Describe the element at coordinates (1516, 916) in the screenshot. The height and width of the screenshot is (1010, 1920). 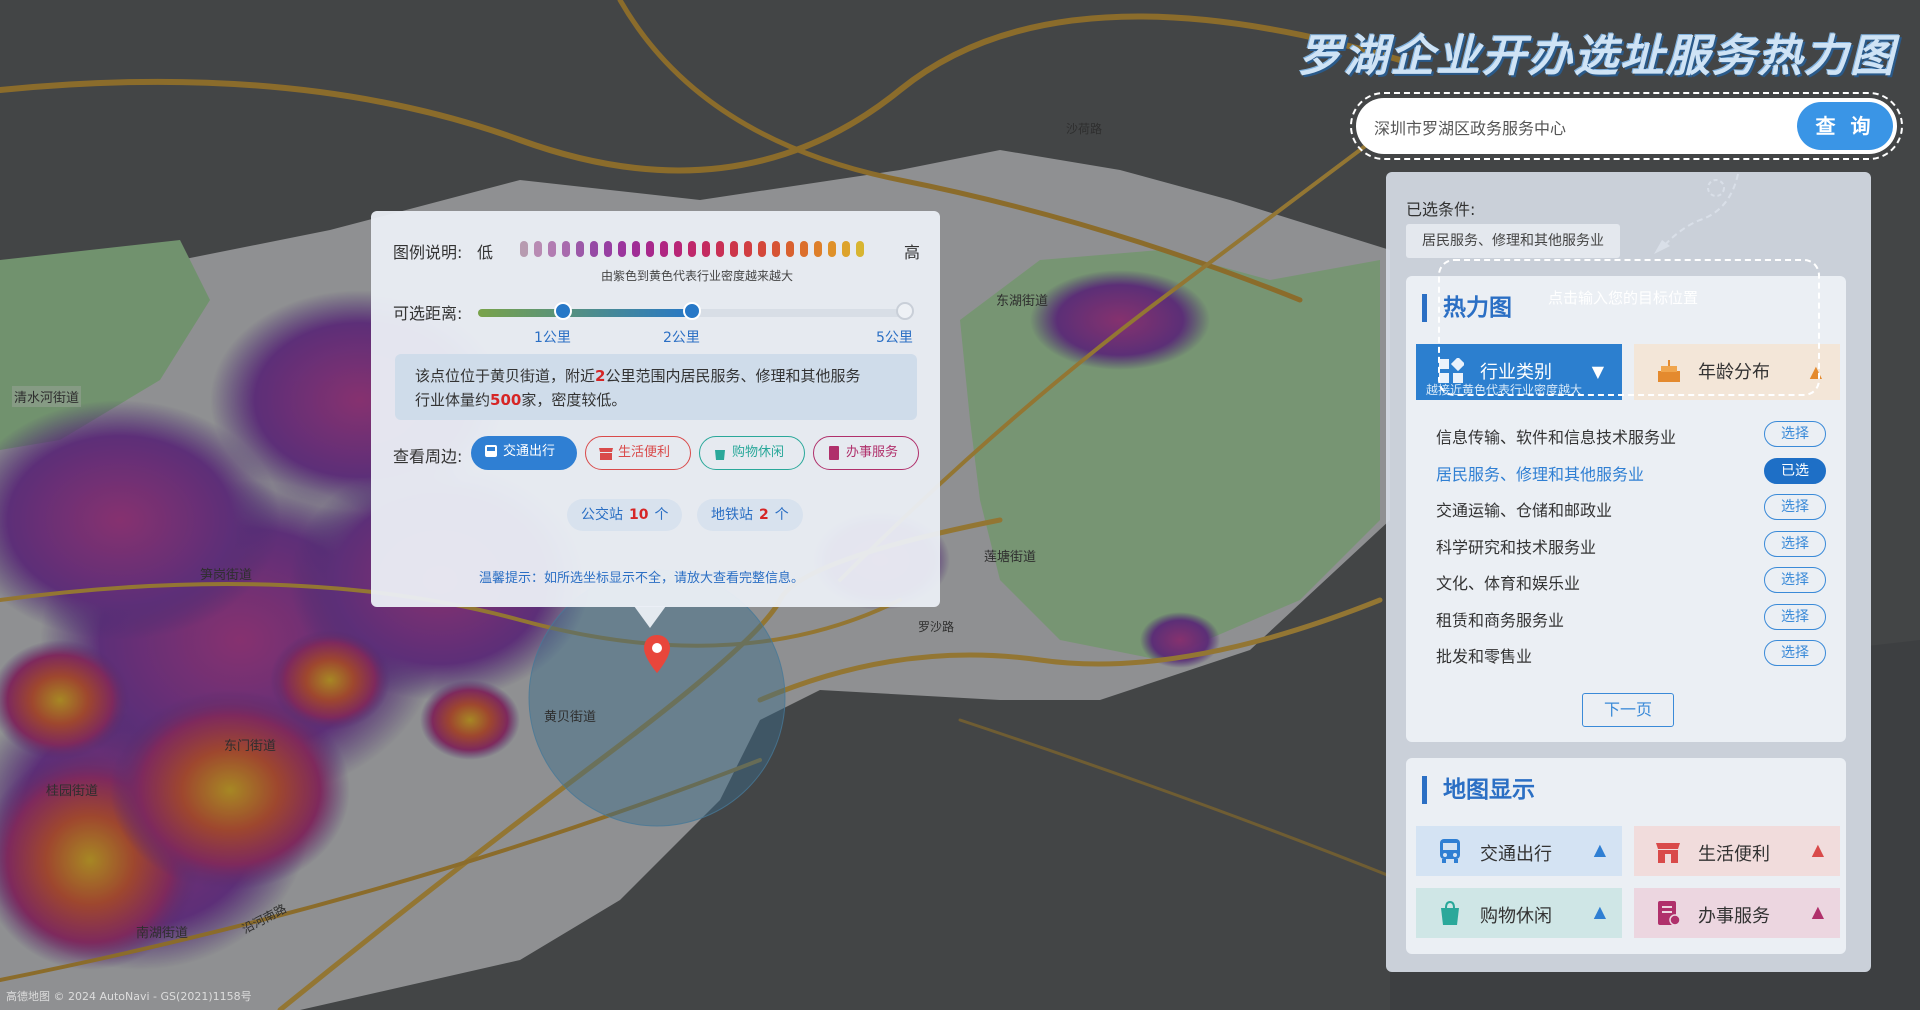
I see `layer-shopping-label: 购物休闲` at that location.